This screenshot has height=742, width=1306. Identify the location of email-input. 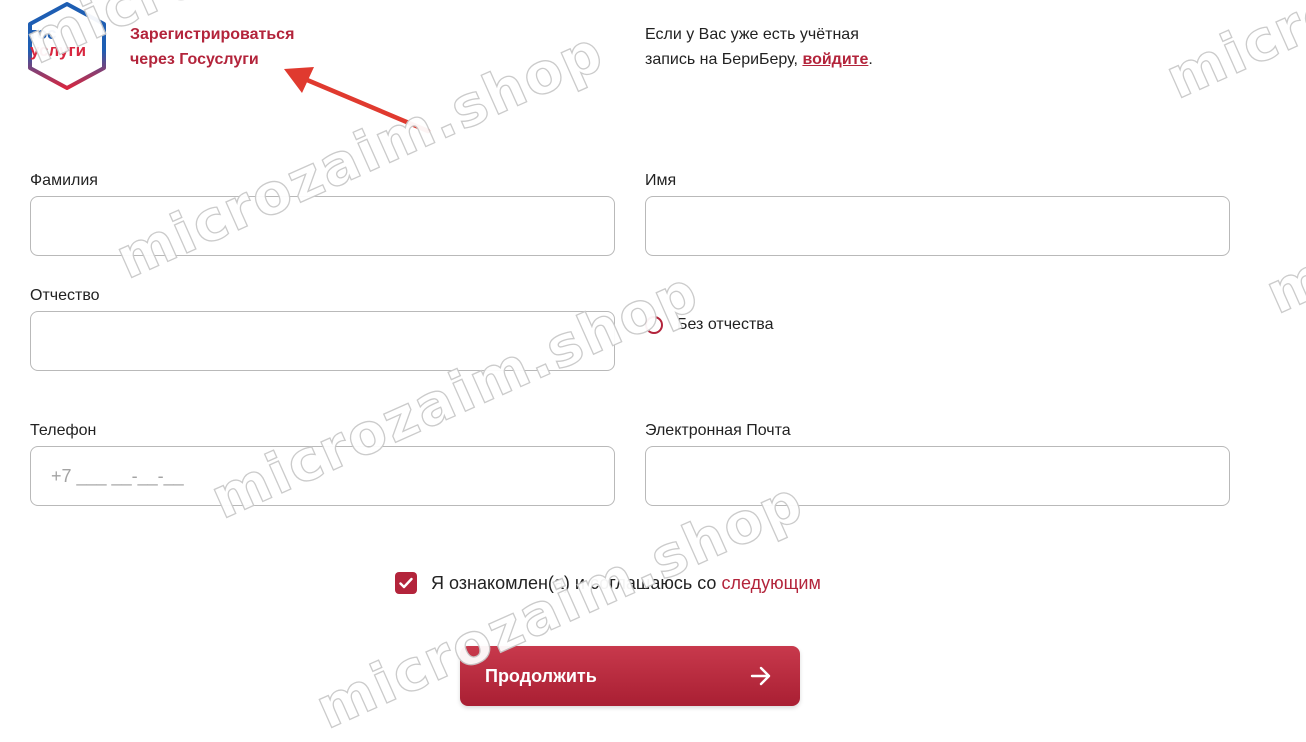
(937, 476).